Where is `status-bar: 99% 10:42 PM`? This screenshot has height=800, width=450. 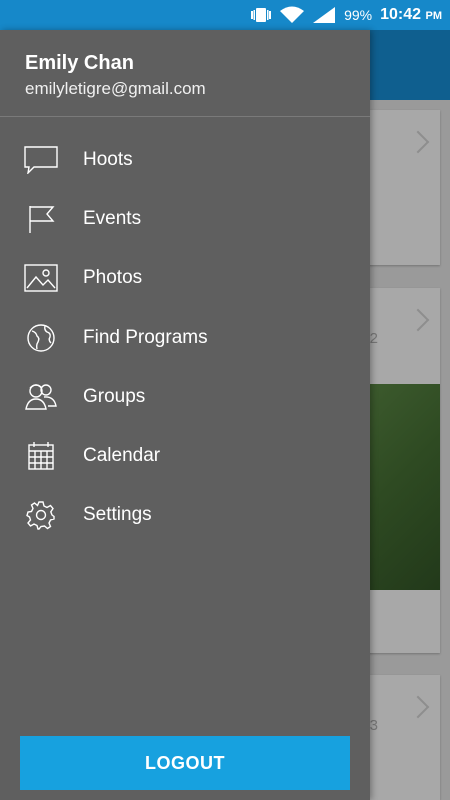 status-bar: 99% 10:42 PM is located at coordinates (225, 15).